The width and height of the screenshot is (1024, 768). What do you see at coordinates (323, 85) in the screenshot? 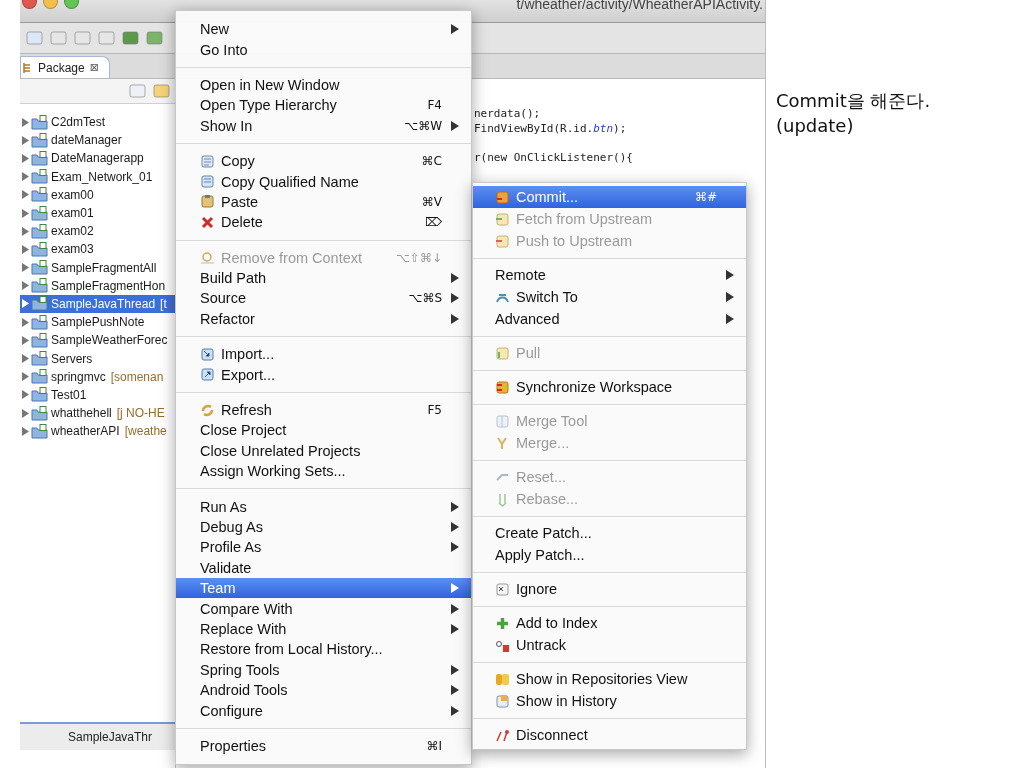
I see `menu-item: Open in New Window` at bounding box center [323, 85].